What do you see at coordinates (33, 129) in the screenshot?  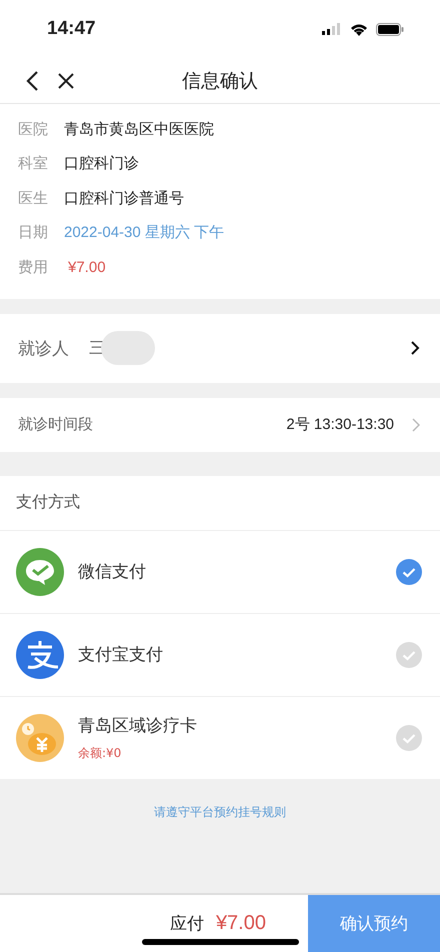 I see `info-label: 医院` at bounding box center [33, 129].